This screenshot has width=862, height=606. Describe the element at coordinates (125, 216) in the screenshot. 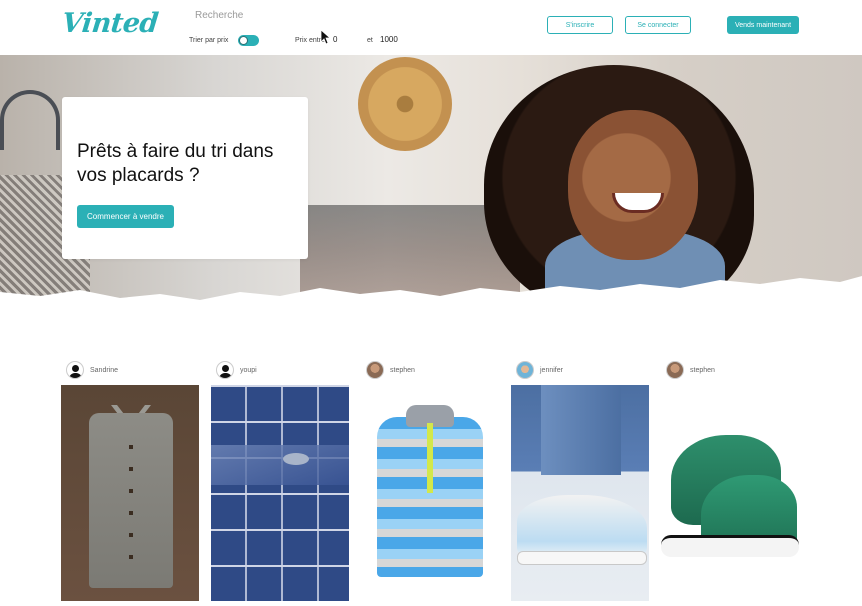

I see `start-selling-button: Commencer à vendre` at that location.